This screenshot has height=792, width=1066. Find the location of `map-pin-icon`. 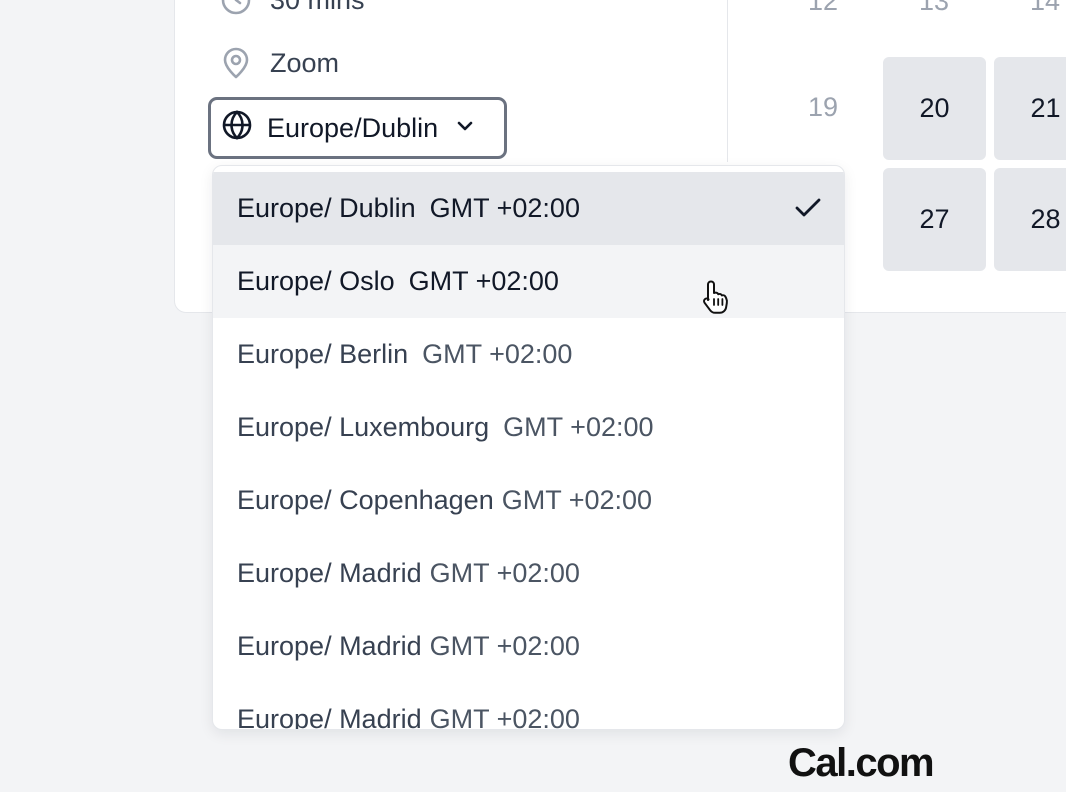

map-pin-icon is located at coordinates (236, 63).